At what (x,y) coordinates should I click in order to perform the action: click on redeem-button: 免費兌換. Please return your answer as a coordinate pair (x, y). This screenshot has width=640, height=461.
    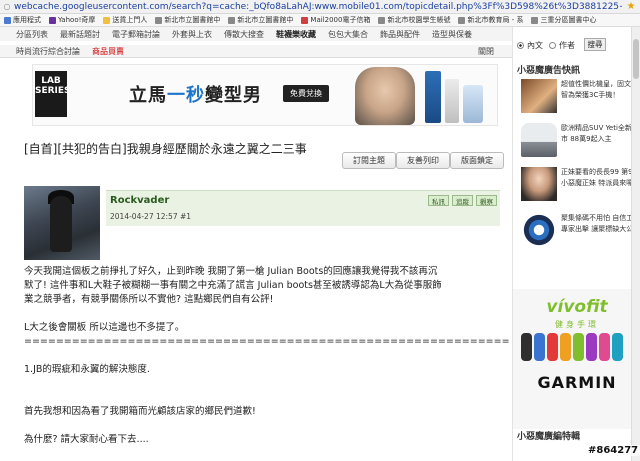
    Looking at the image, I should click on (306, 93).